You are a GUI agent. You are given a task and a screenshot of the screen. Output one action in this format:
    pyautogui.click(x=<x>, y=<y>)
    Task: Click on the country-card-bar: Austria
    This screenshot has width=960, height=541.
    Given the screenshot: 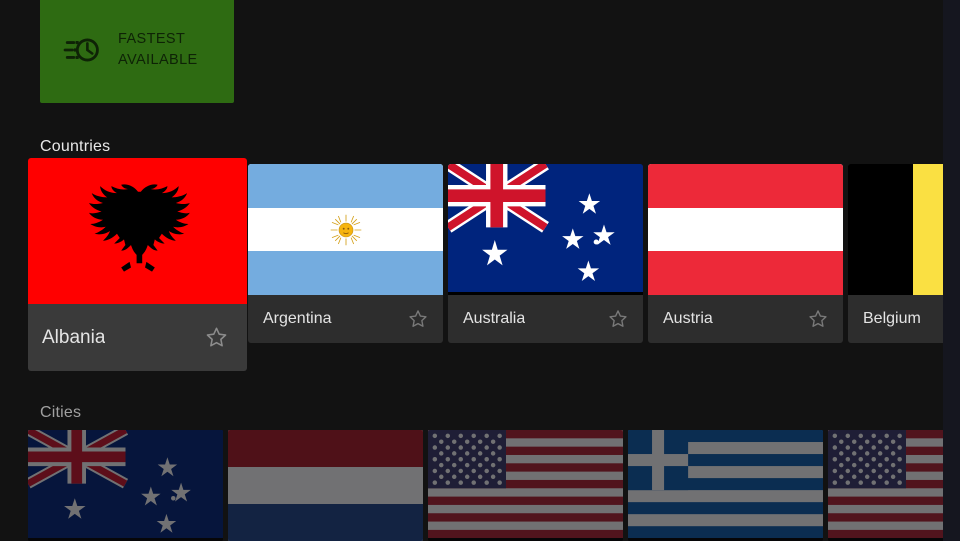 What is the action you would take?
    pyautogui.click(x=745, y=319)
    